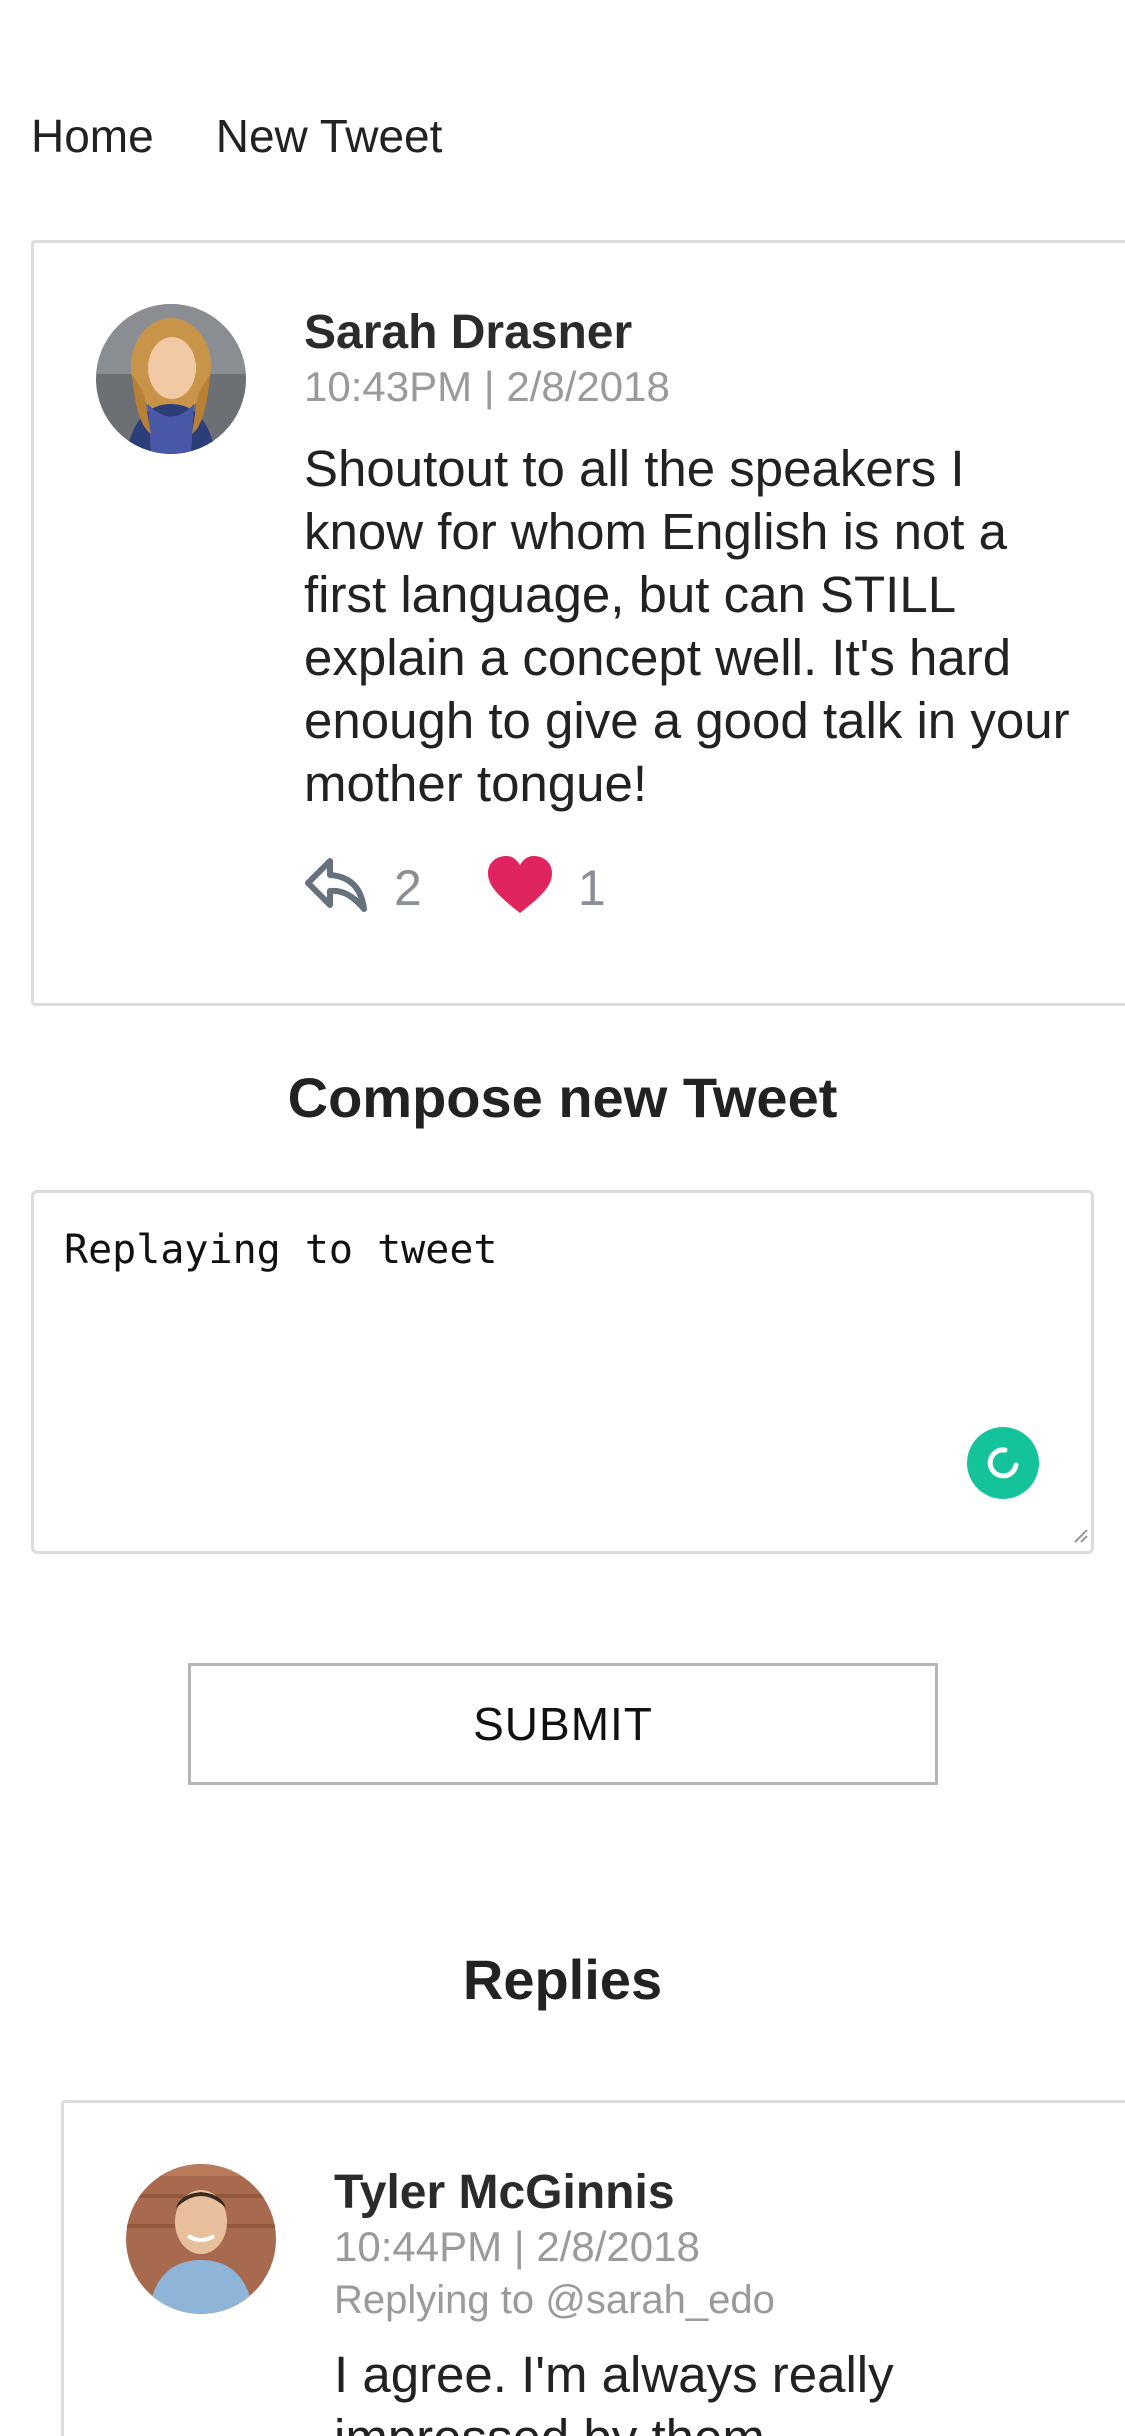 Image resolution: width=1125 pixels, height=2436 pixels. I want to click on reply-author: Tyler McGinnis, so click(504, 2192).